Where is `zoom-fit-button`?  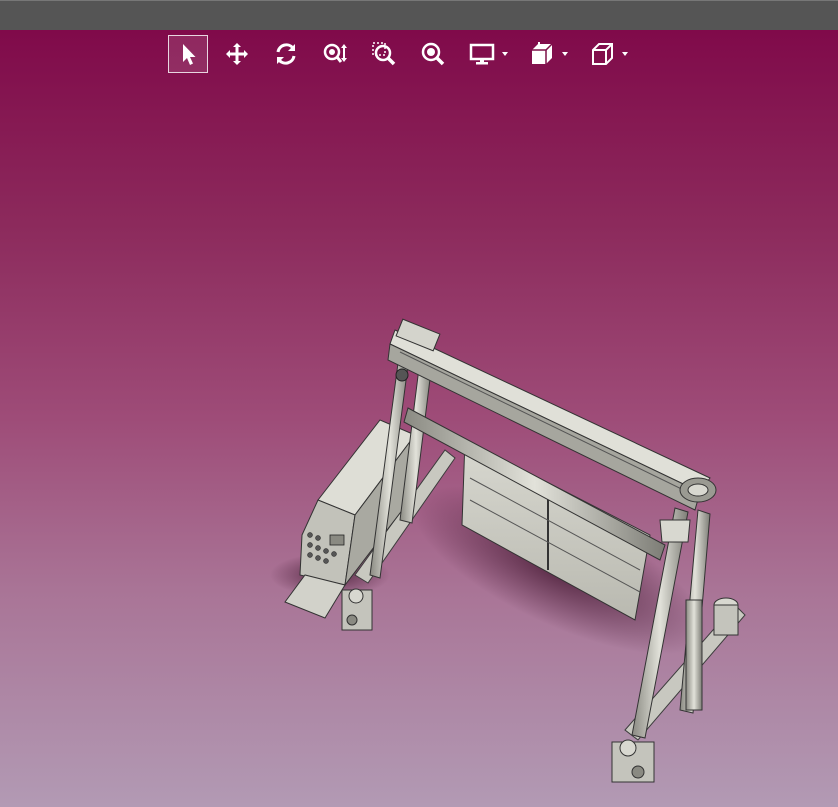
zoom-fit-button is located at coordinates (433, 54).